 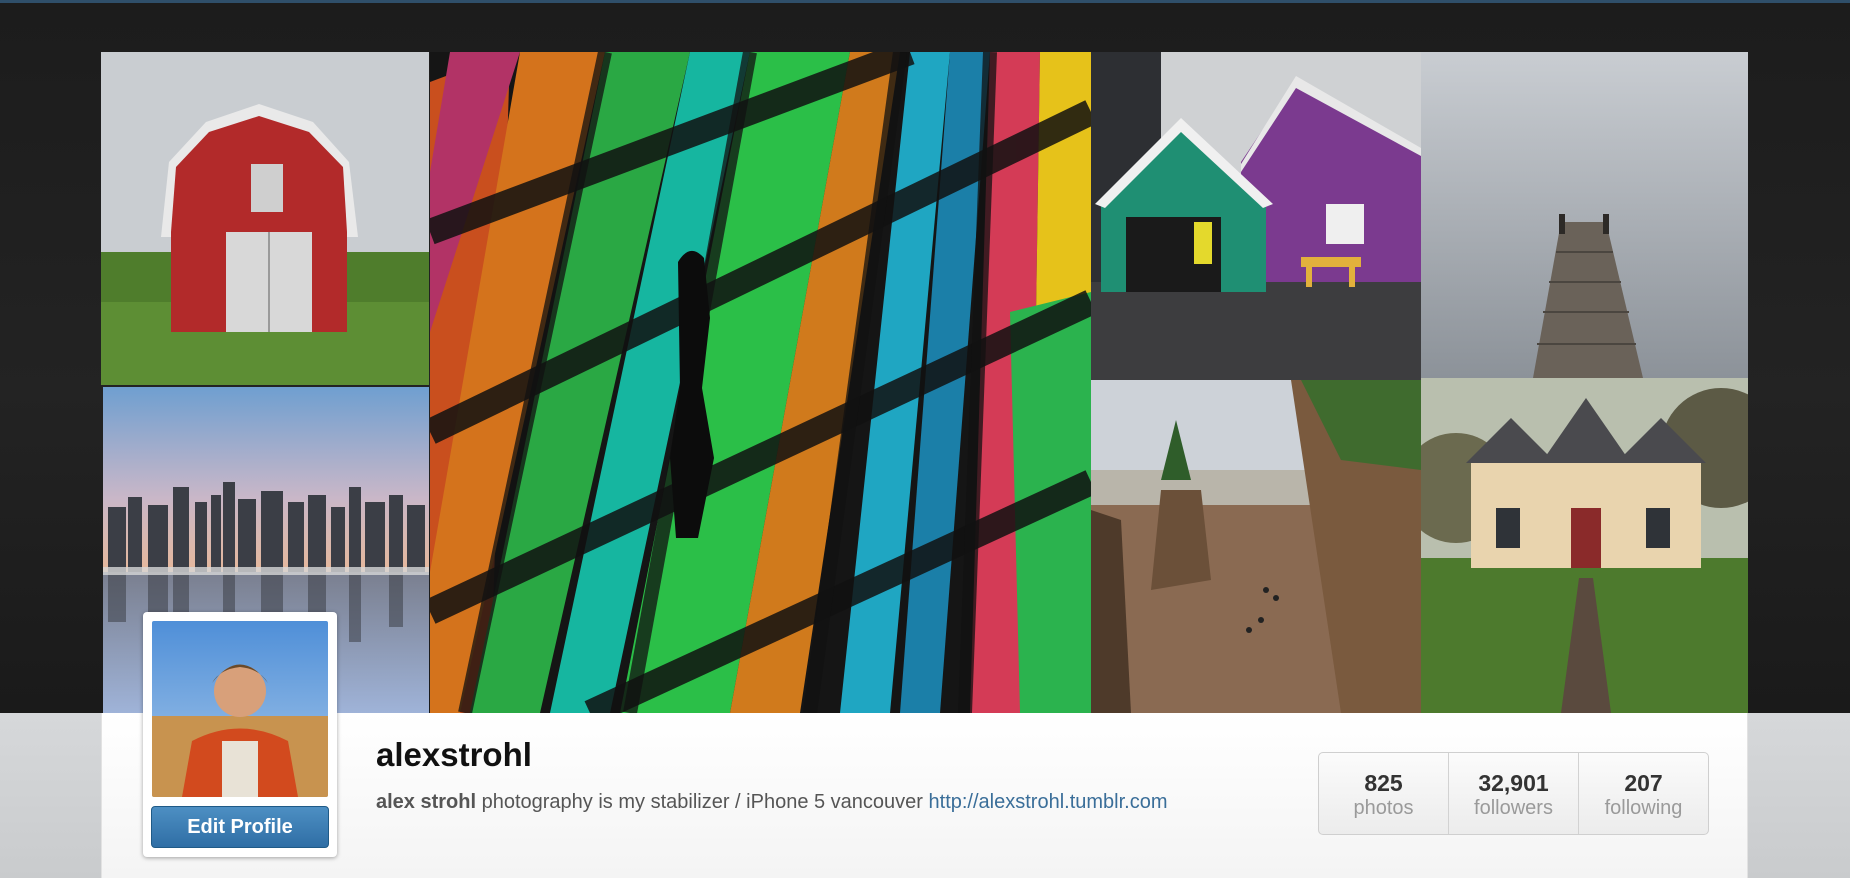 I want to click on stat-following-label: following, so click(x=1643, y=808).